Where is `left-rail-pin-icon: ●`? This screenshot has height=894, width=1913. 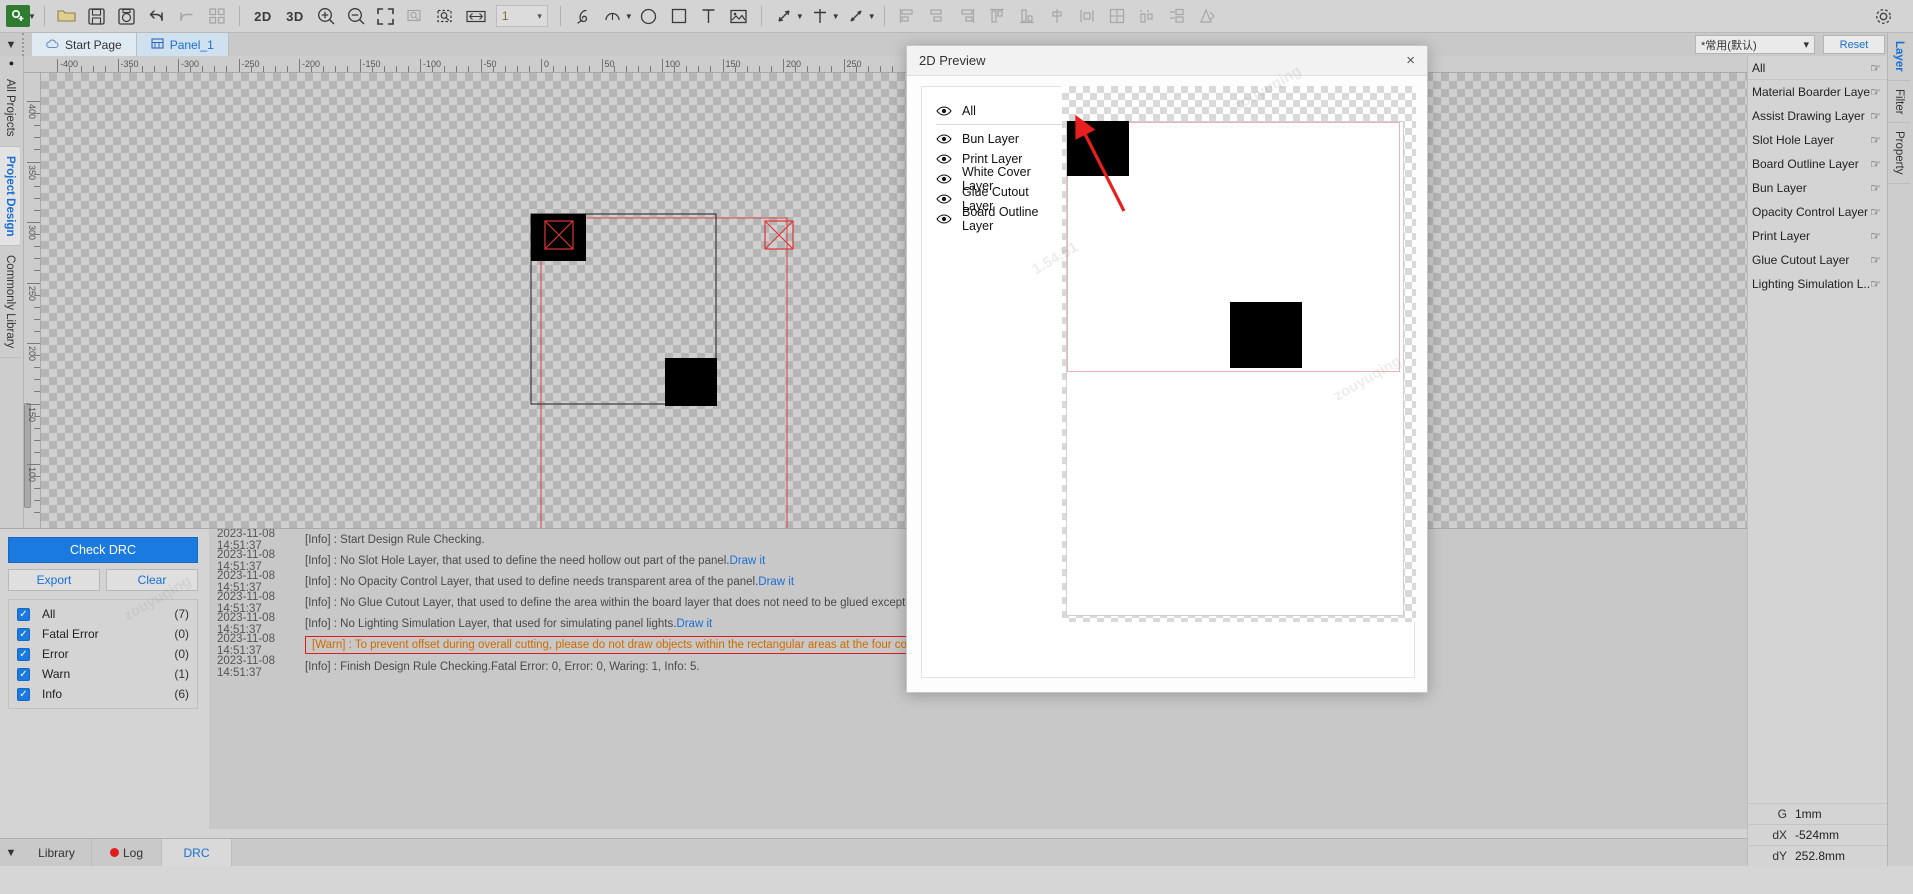 left-rail-pin-icon: ● is located at coordinates (11, 63).